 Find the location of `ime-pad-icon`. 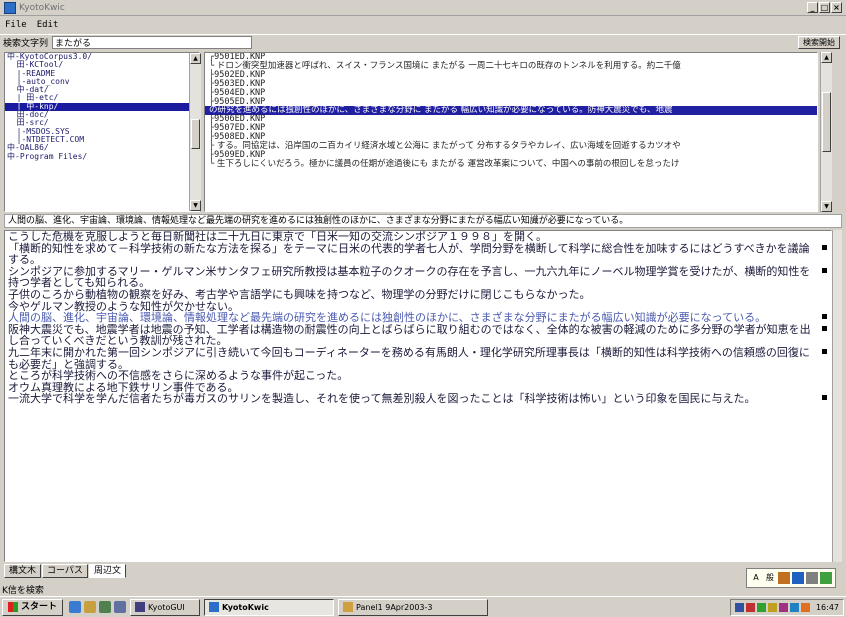

ime-pad-icon is located at coordinates (798, 578).